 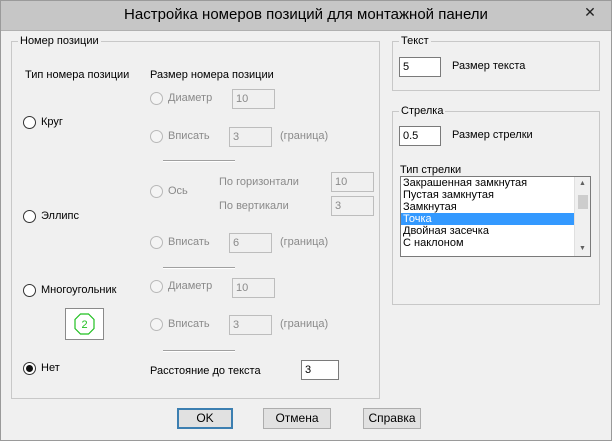 I want to click on ellipse-fit-label: Вписать, so click(x=189, y=242).